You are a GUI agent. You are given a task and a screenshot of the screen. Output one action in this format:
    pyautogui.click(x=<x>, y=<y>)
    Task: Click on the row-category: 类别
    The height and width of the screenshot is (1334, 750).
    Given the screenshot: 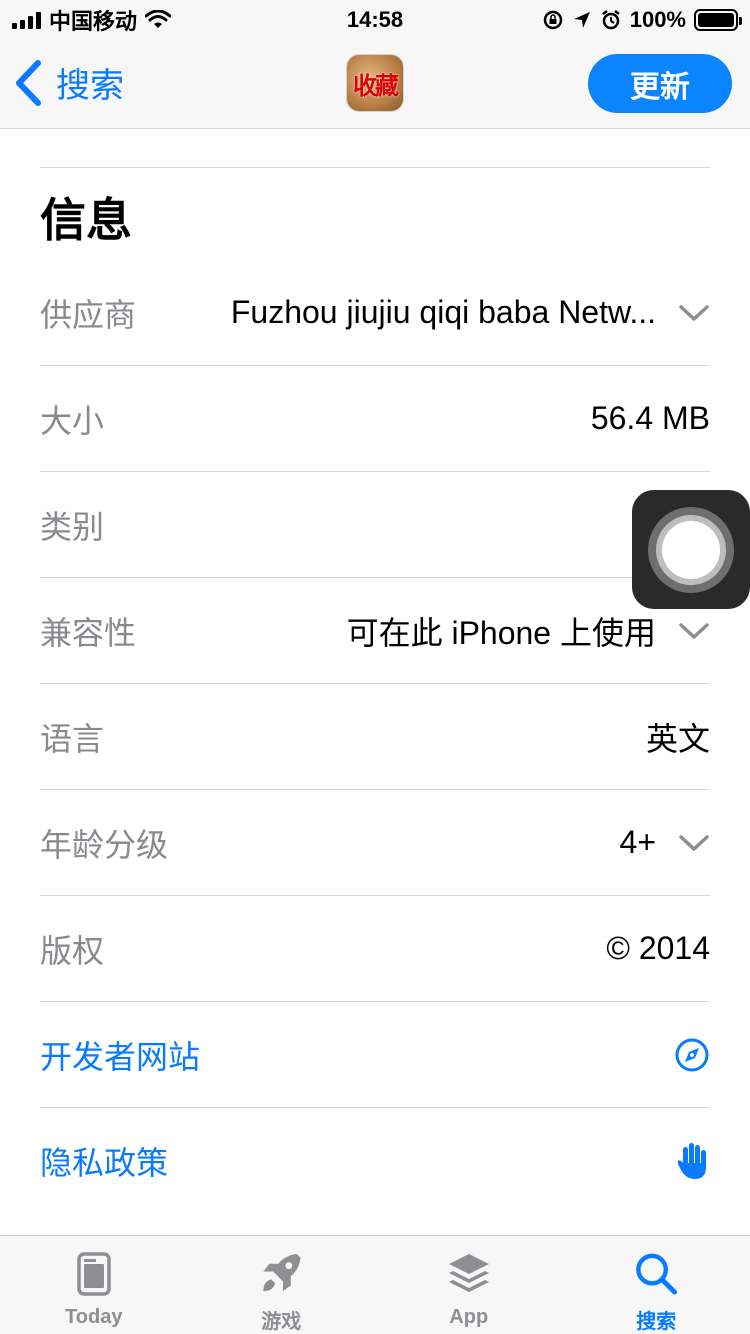 What is the action you would take?
    pyautogui.click(x=375, y=525)
    